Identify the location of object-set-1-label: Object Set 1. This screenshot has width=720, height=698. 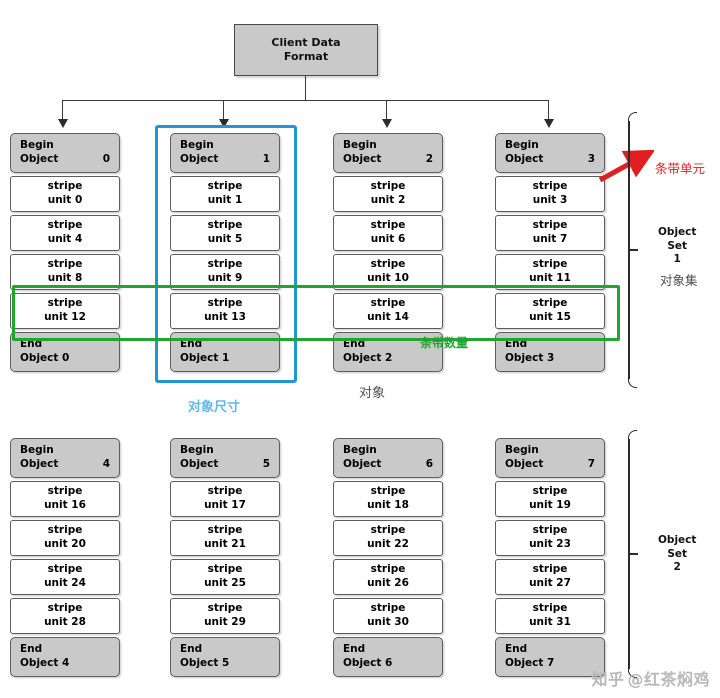
(677, 246).